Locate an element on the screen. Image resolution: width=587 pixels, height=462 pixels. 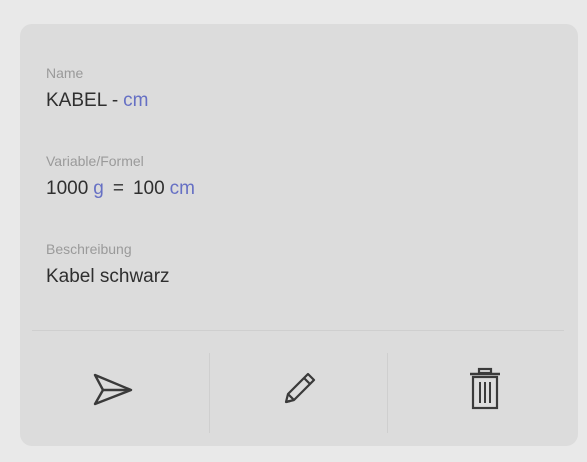
trash-icon is located at coordinates (485, 389).